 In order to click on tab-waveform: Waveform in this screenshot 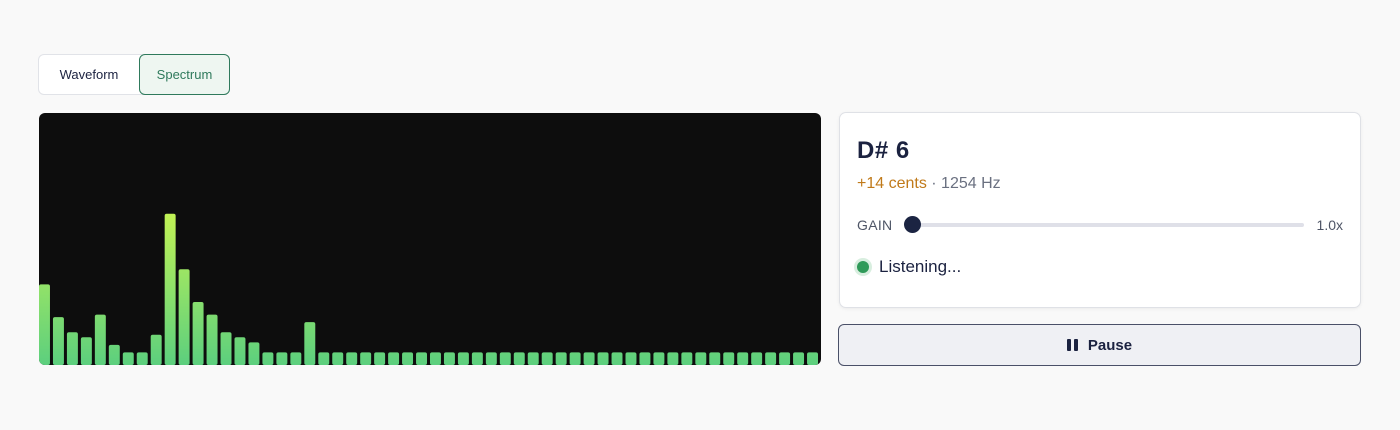, I will do `click(89, 74)`.